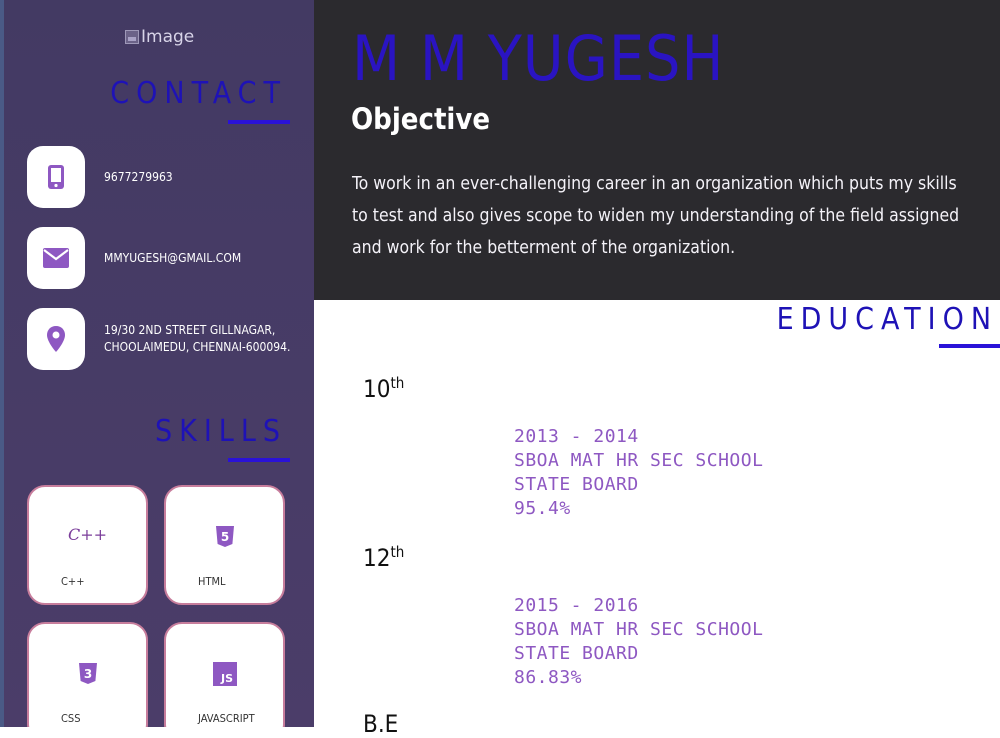  Describe the element at coordinates (138, 176) in the screenshot. I see `phone-number: 9677279963` at that location.